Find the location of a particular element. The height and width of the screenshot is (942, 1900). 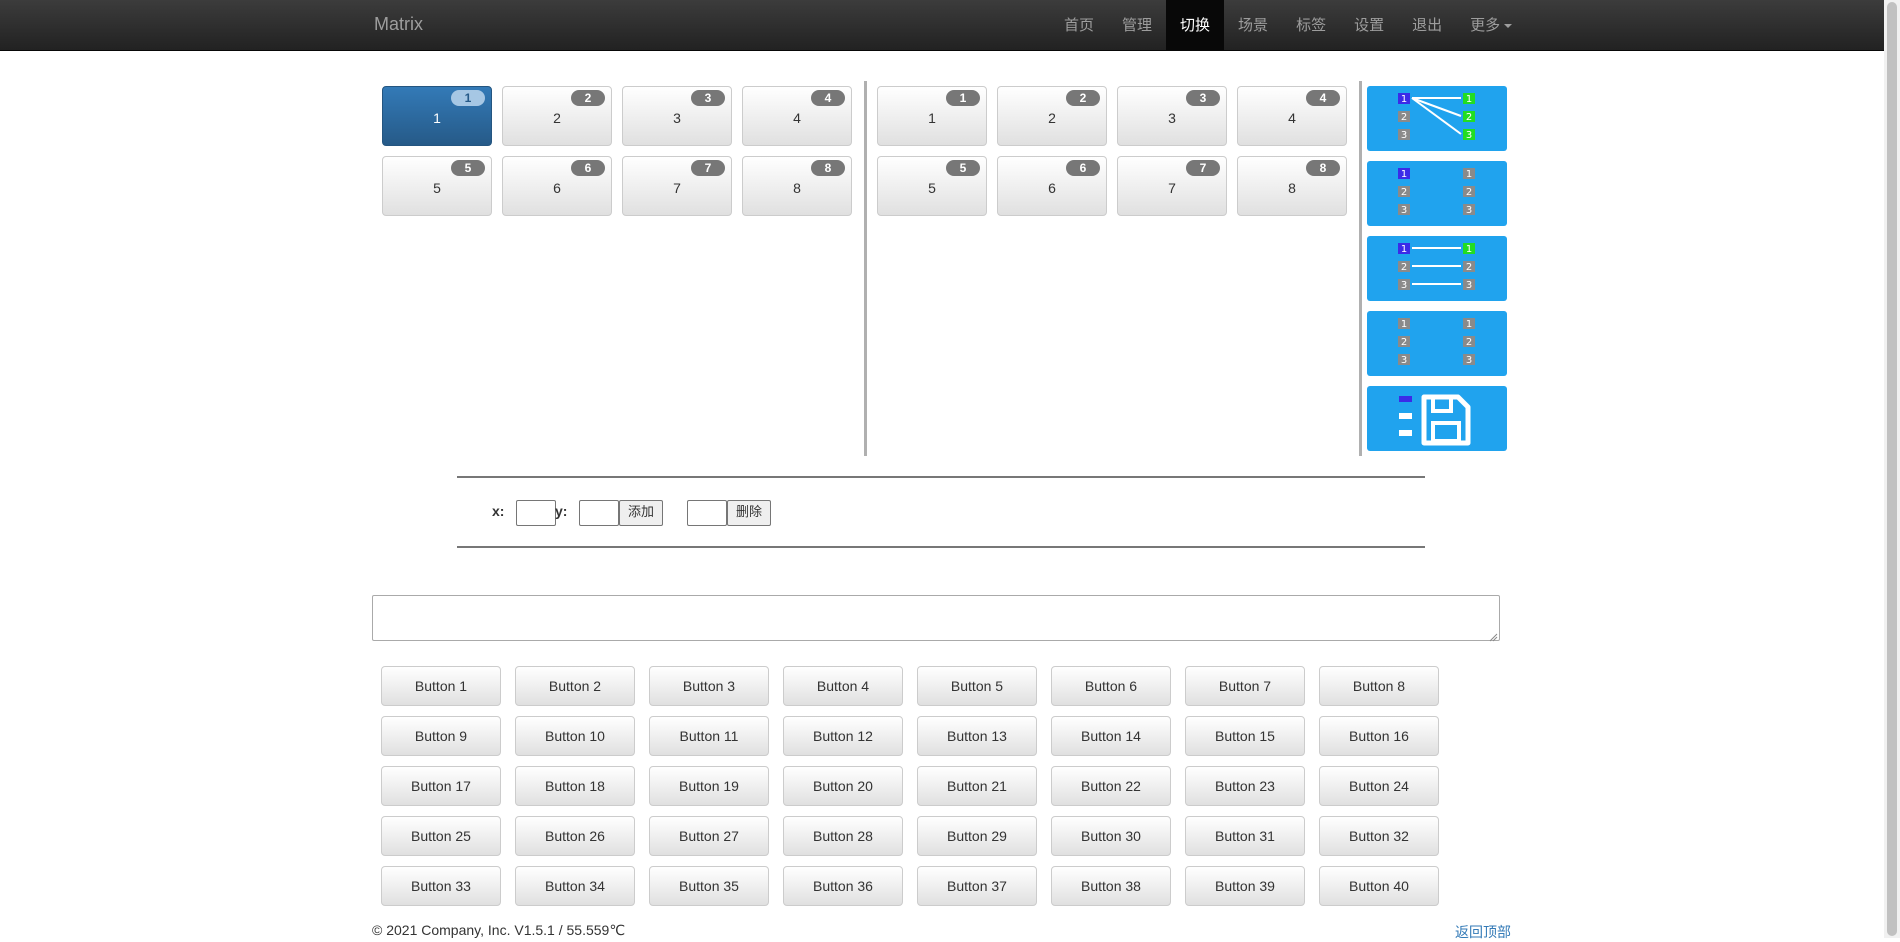

output-tile-2: 22 is located at coordinates (1052, 116).